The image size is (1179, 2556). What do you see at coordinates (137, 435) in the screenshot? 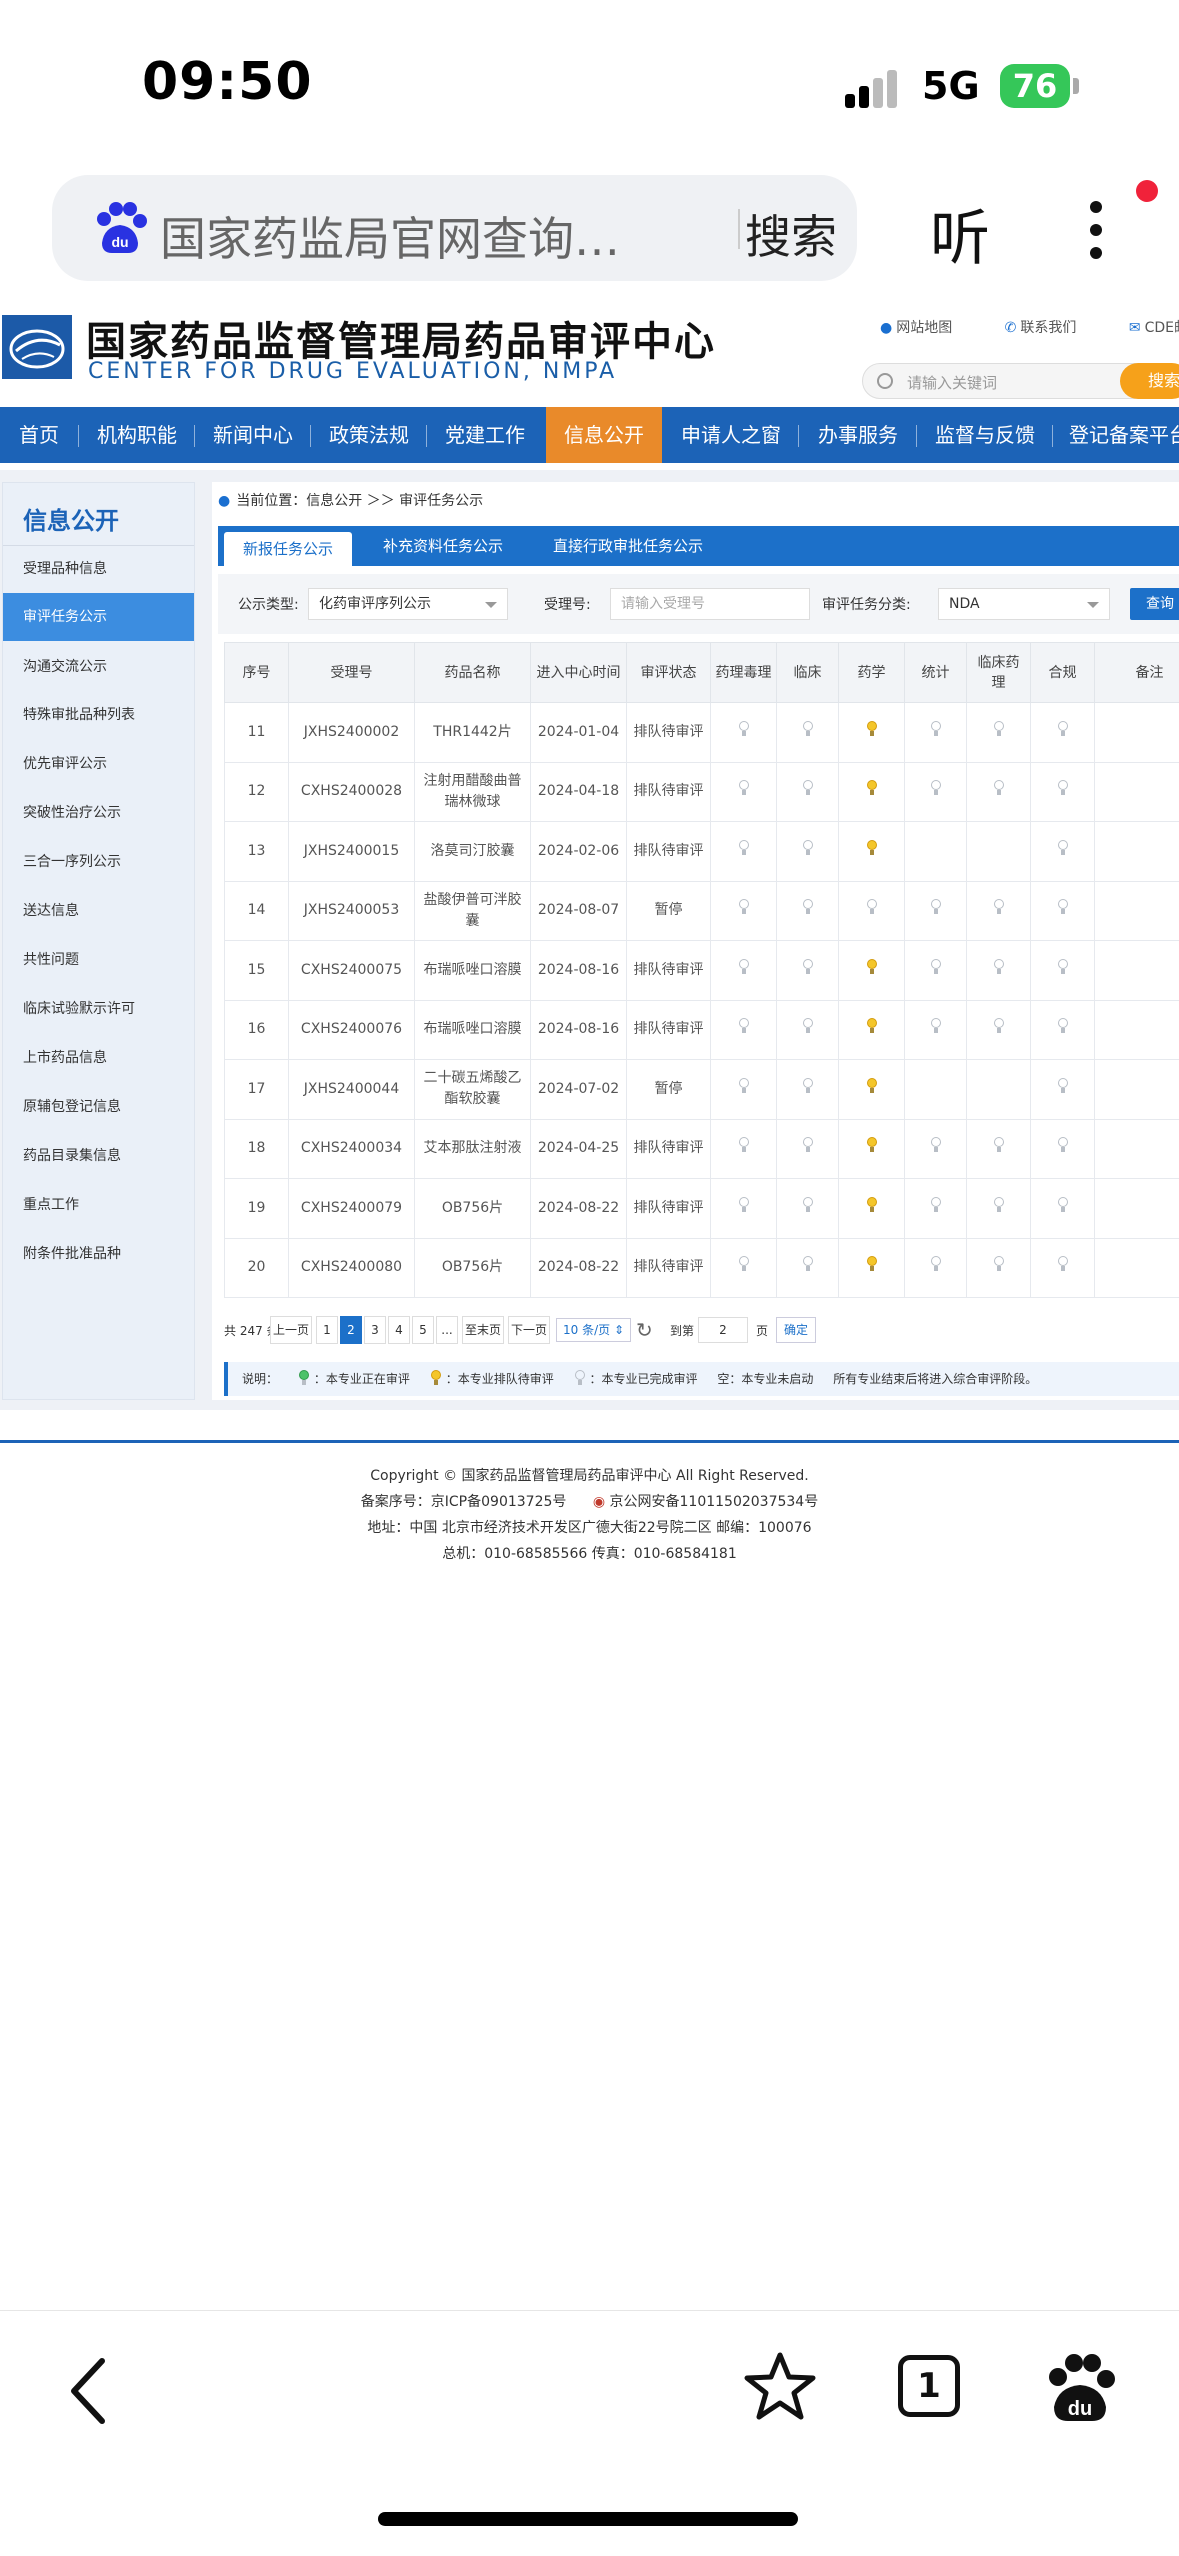
I see `nav-about: 机构职能` at bounding box center [137, 435].